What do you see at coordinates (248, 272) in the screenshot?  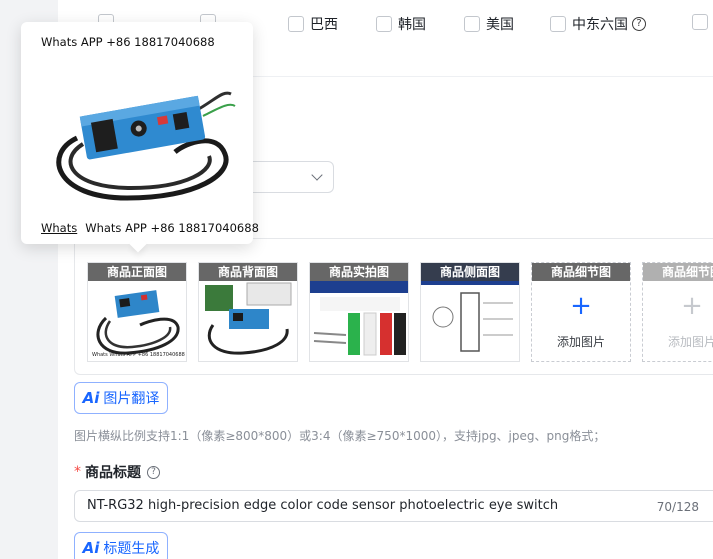 I see `slot-caption: 商品背面图` at bounding box center [248, 272].